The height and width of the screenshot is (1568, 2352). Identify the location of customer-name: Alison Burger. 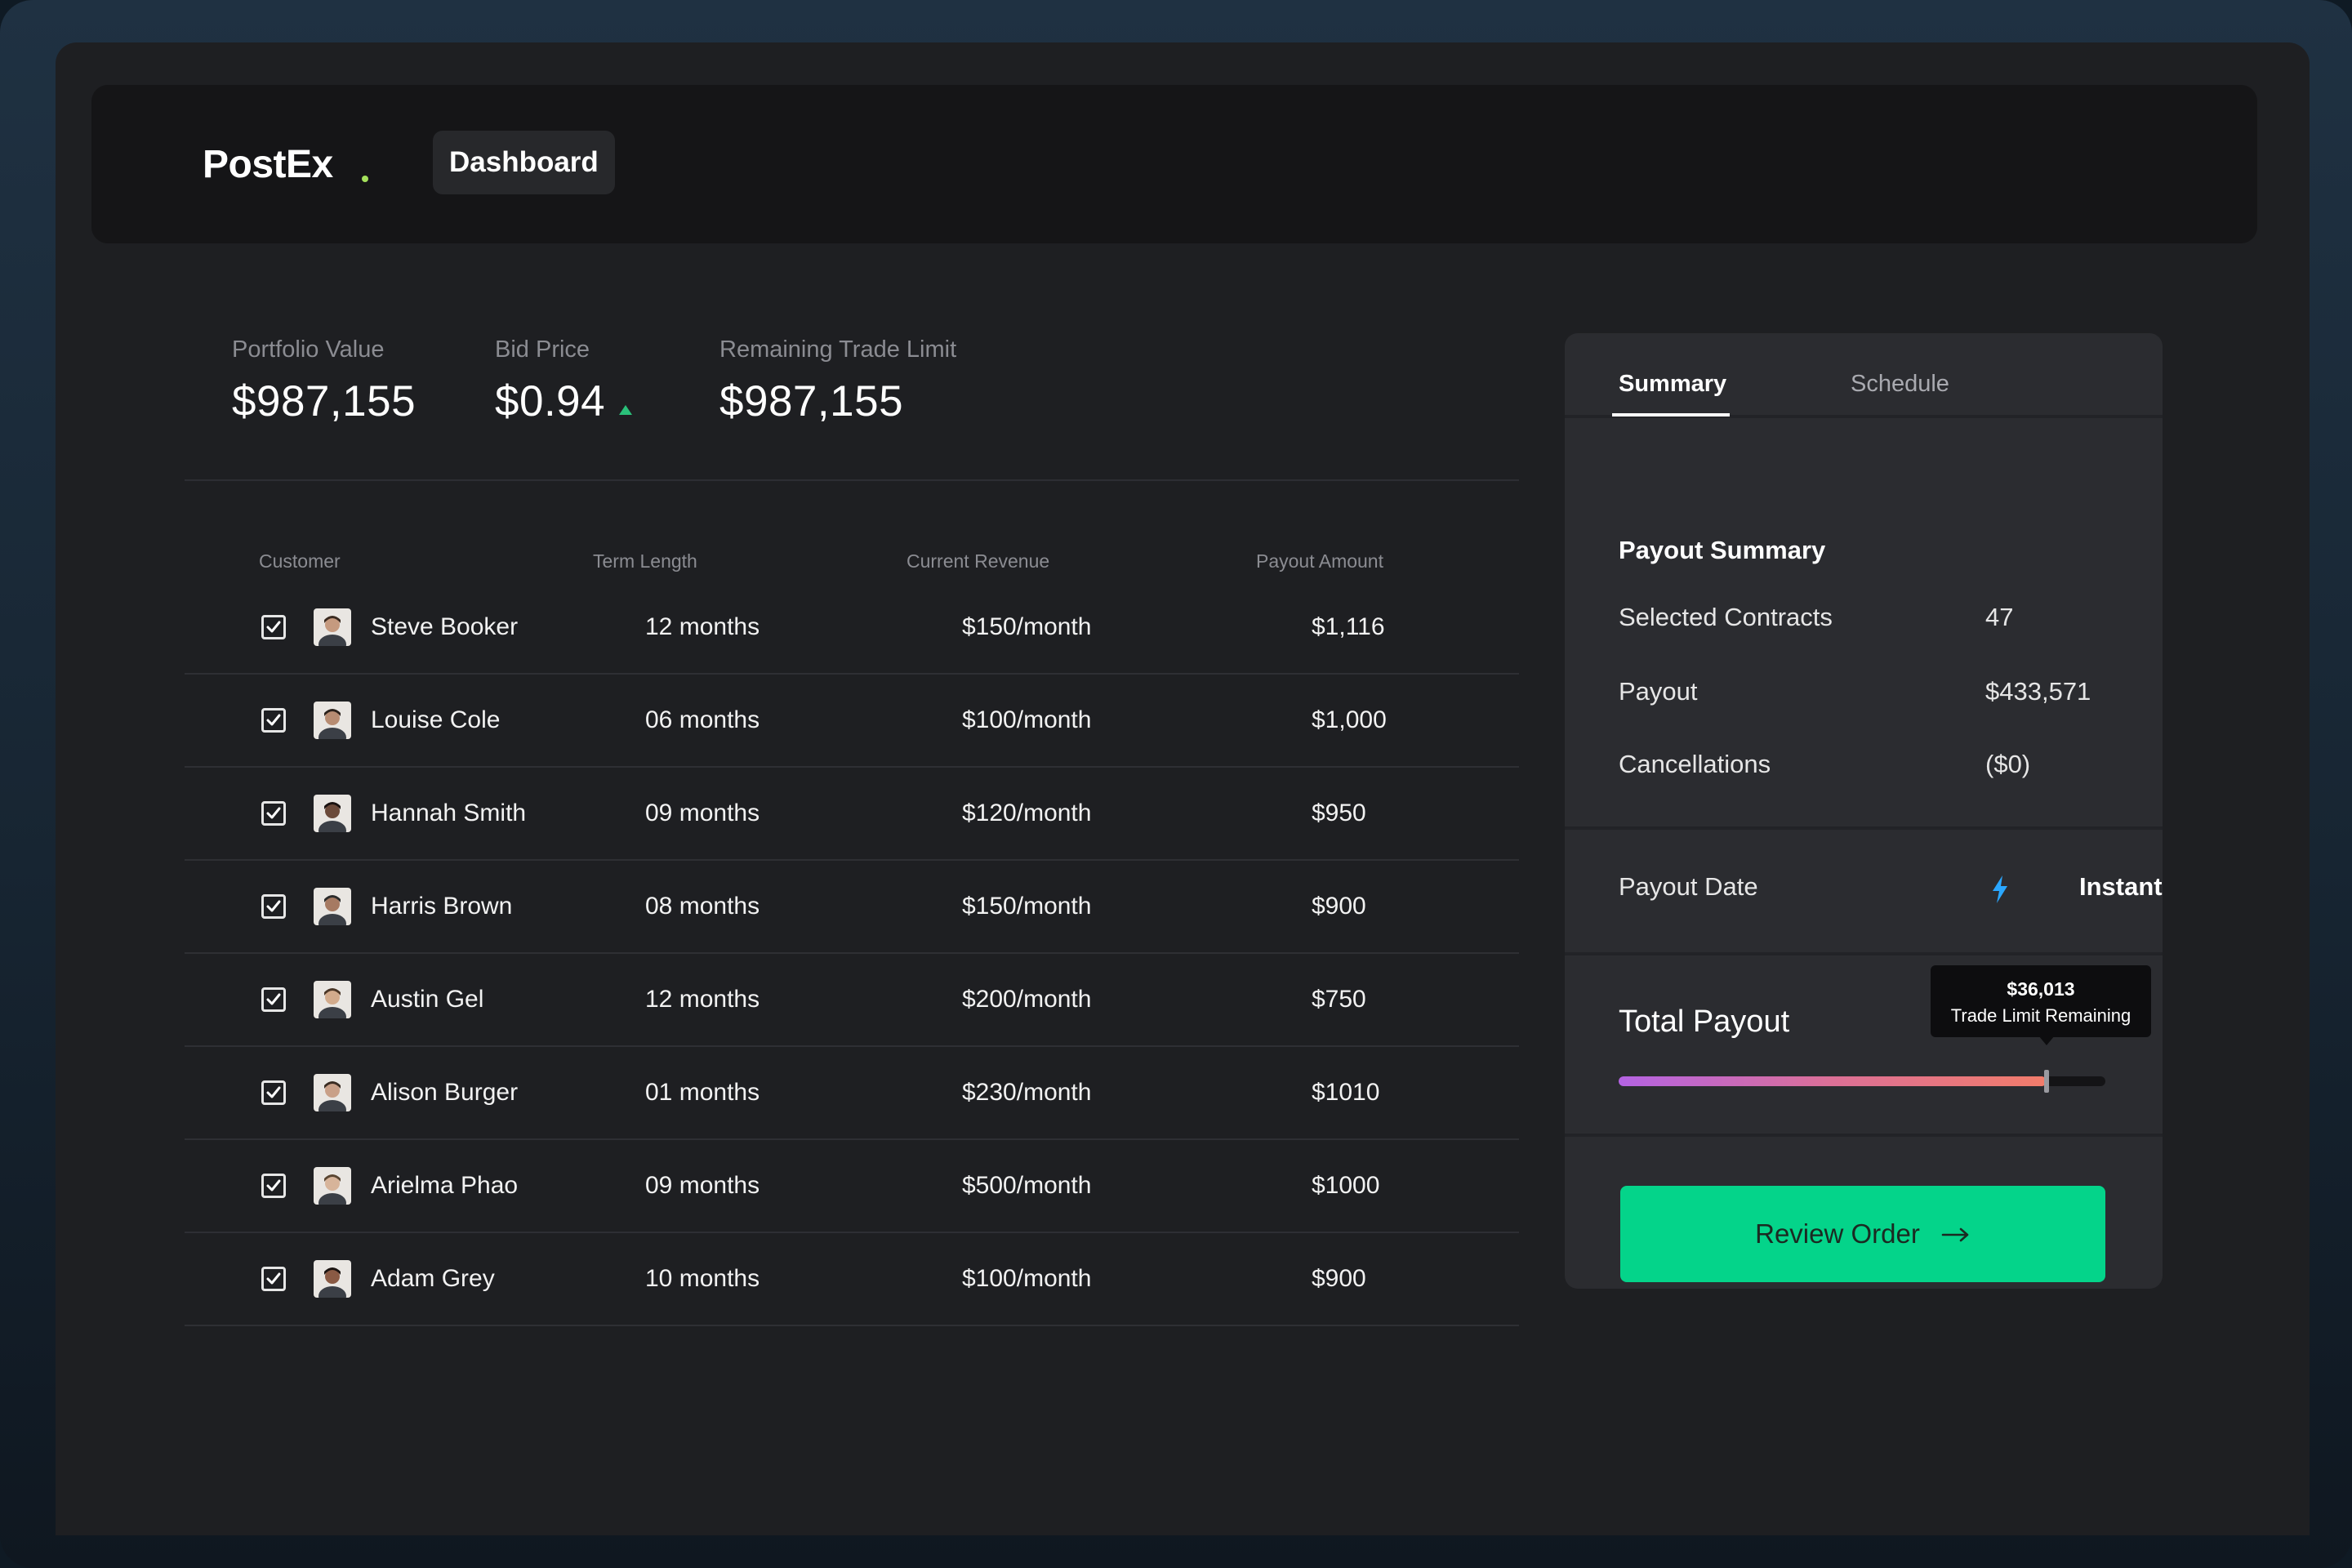
(445, 1092).